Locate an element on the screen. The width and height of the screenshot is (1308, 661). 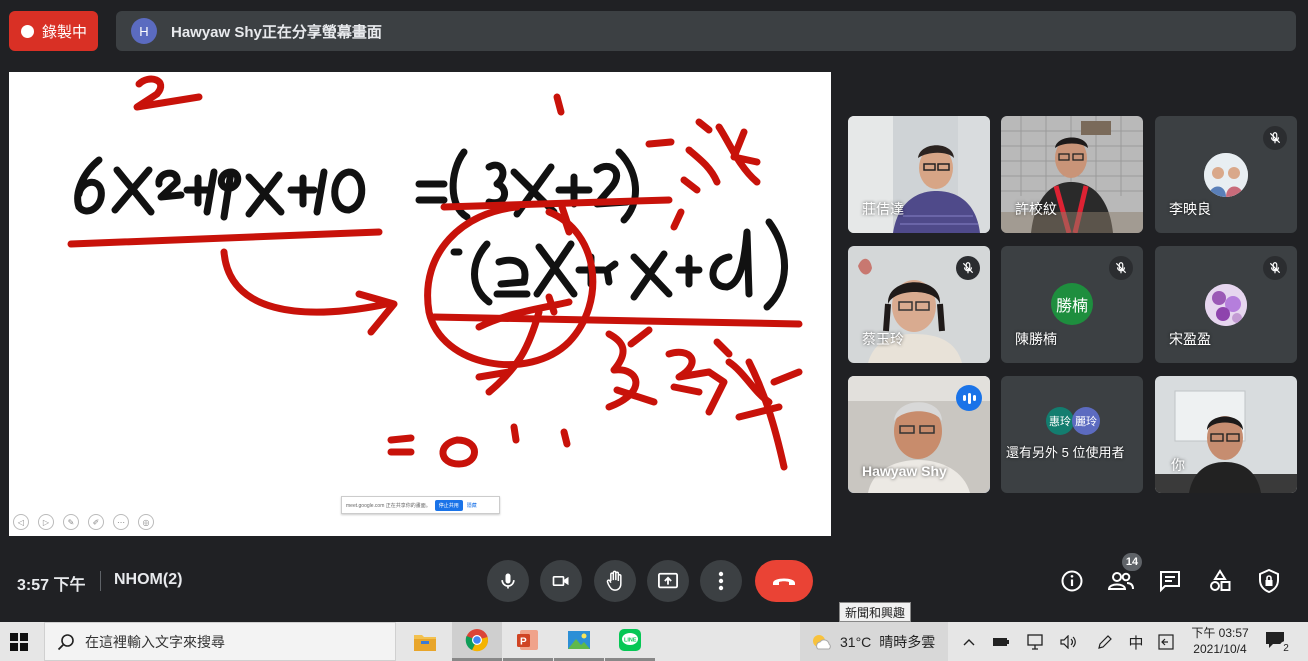
end-call-button is located at coordinates (784, 581).